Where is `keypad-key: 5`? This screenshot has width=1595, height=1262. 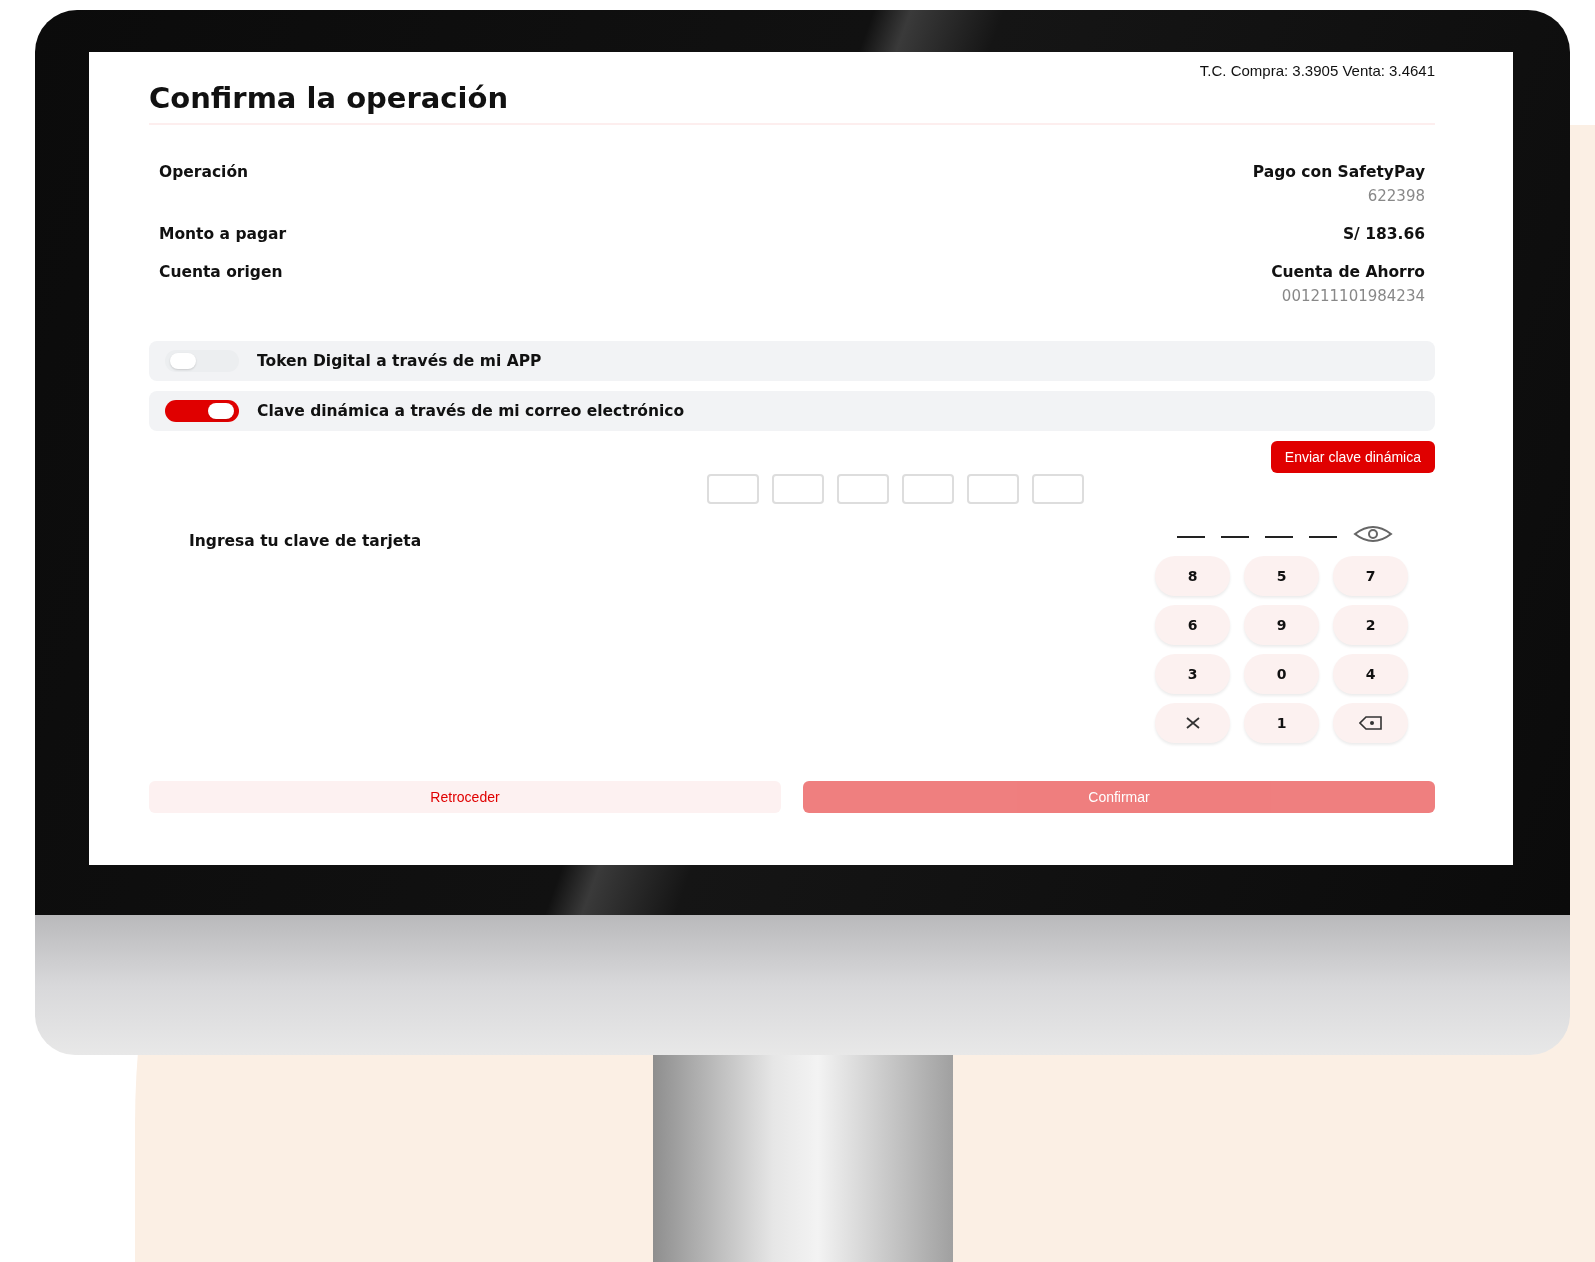
keypad-key: 5 is located at coordinates (1281, 576).